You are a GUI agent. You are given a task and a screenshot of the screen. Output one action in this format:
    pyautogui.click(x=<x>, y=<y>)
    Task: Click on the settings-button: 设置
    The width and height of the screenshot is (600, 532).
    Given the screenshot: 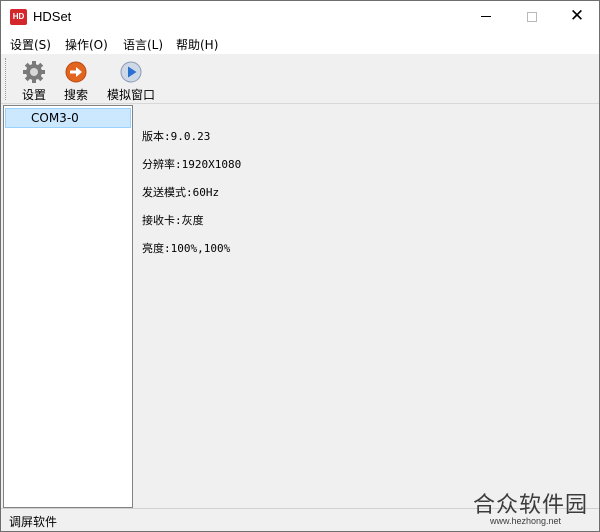 What is the action you would take?
    pyautogui.click(x=34, y=81)
    